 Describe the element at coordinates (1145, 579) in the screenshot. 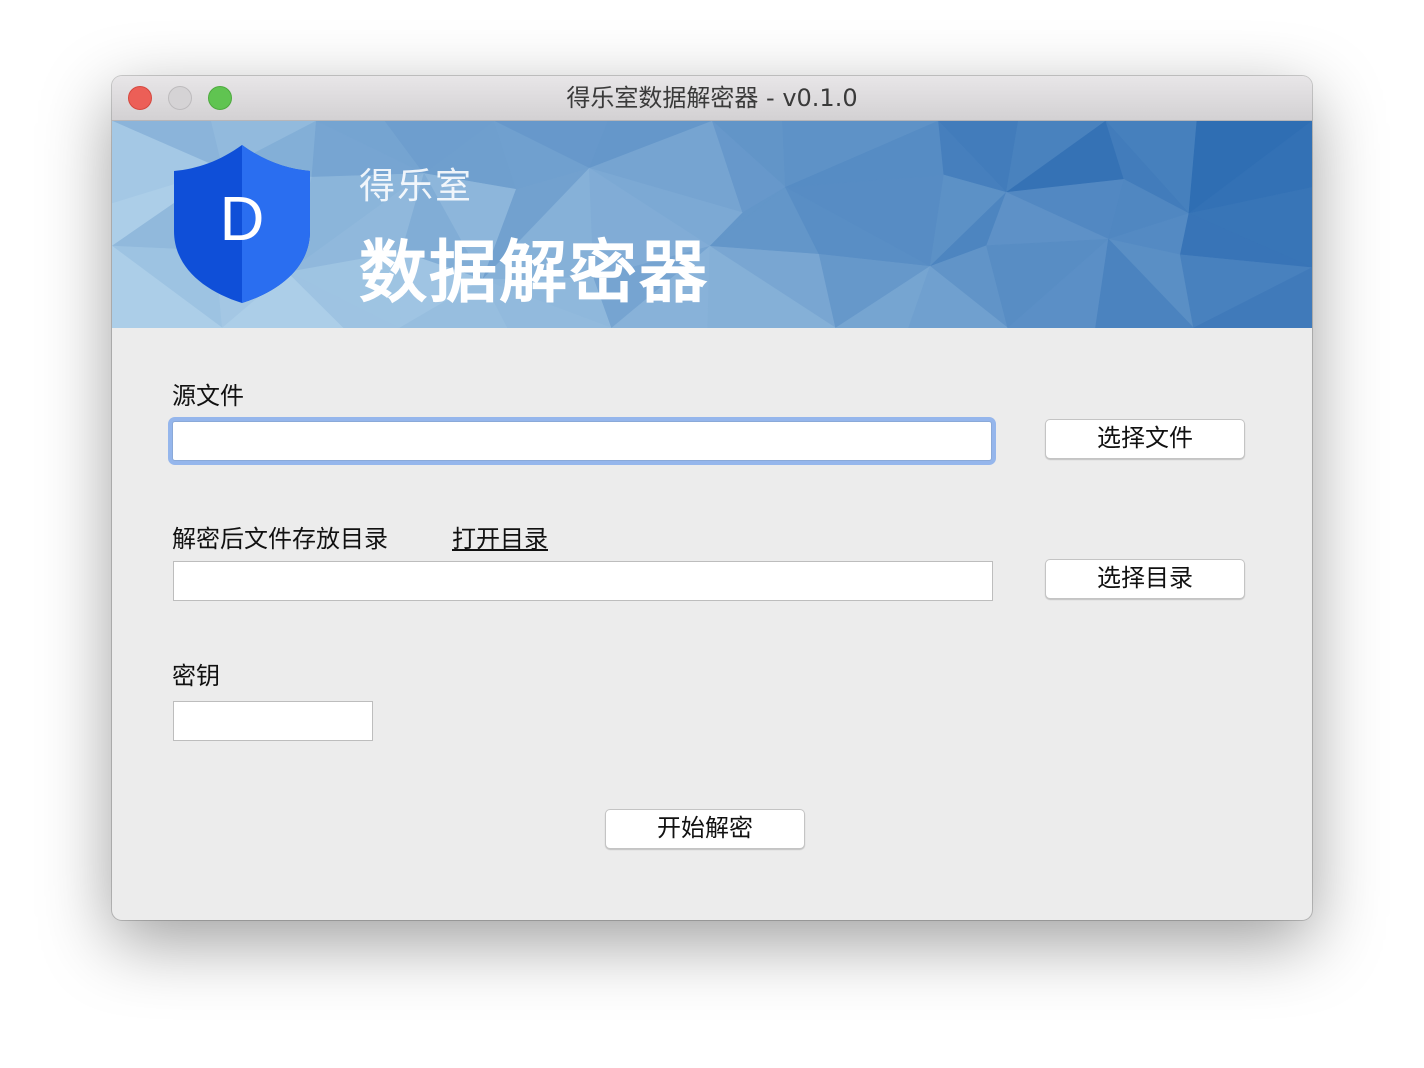

I see `choose-dir-button: 选择目录` at that location.